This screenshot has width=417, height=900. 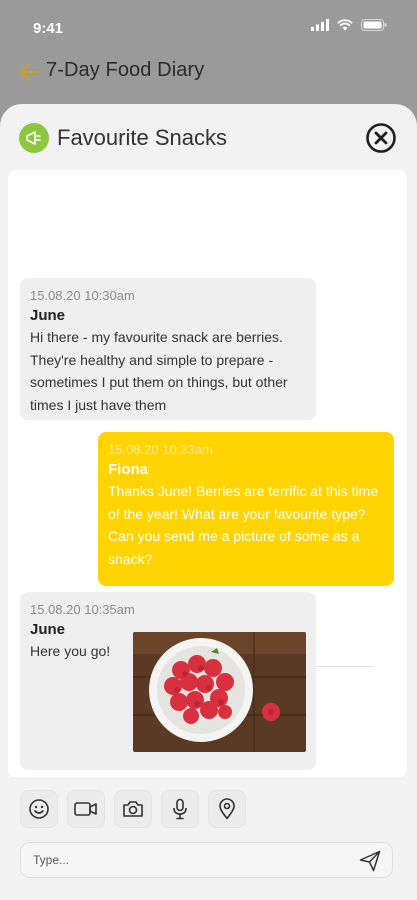 What do you see at coordinates (30, 72) in the screenshot?
I see `back-arrow-icon` at bounding box center [30, 72].